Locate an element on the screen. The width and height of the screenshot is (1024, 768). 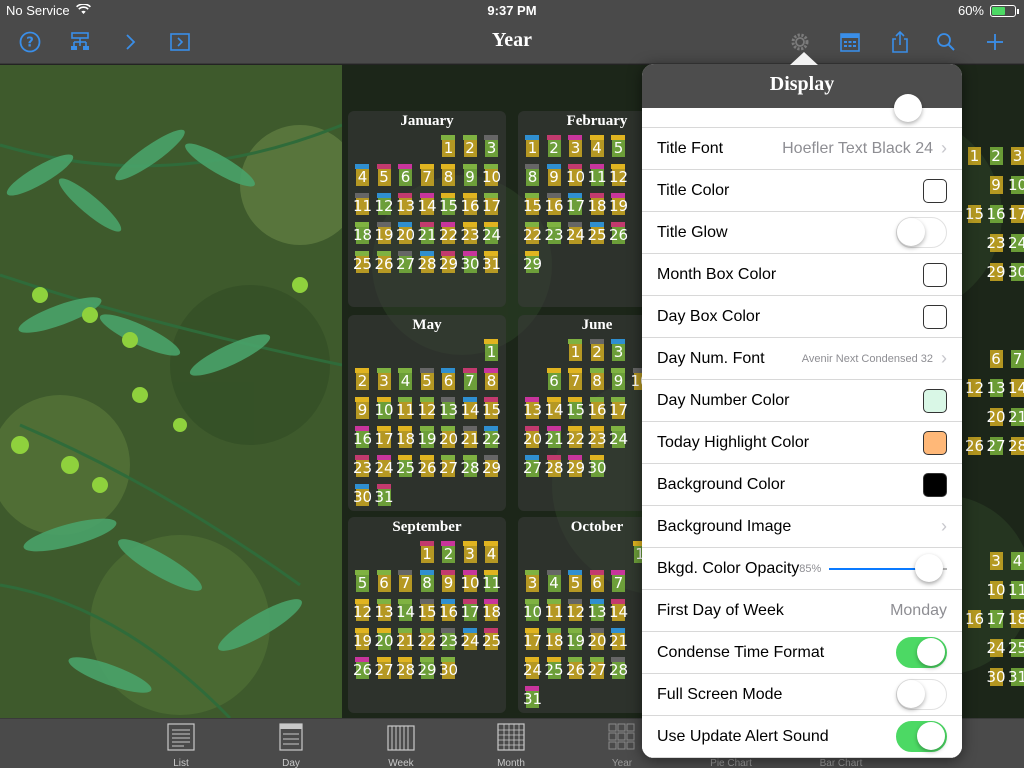
day-cell: 17 is located at coordinates (1015, 214).